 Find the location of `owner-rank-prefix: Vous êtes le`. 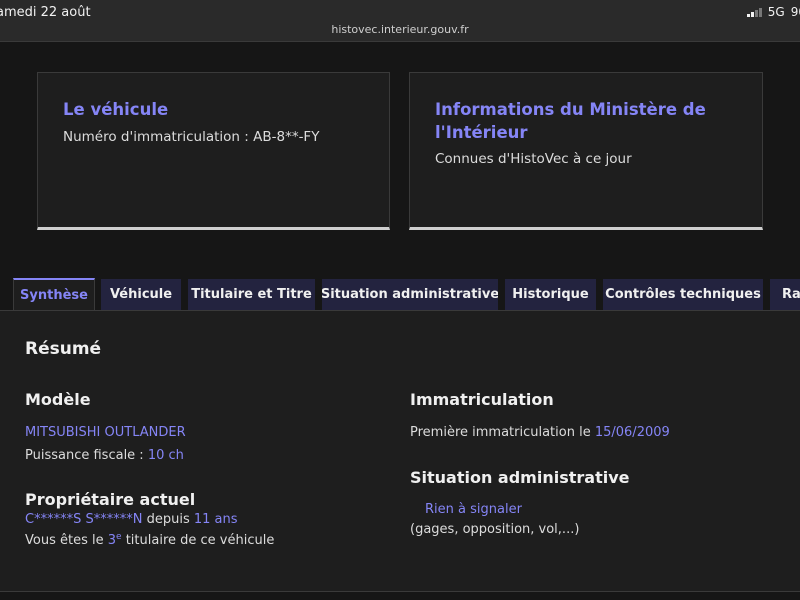

owner-rank-prefix: Vous êtes le is located at coordinates (64, 540).